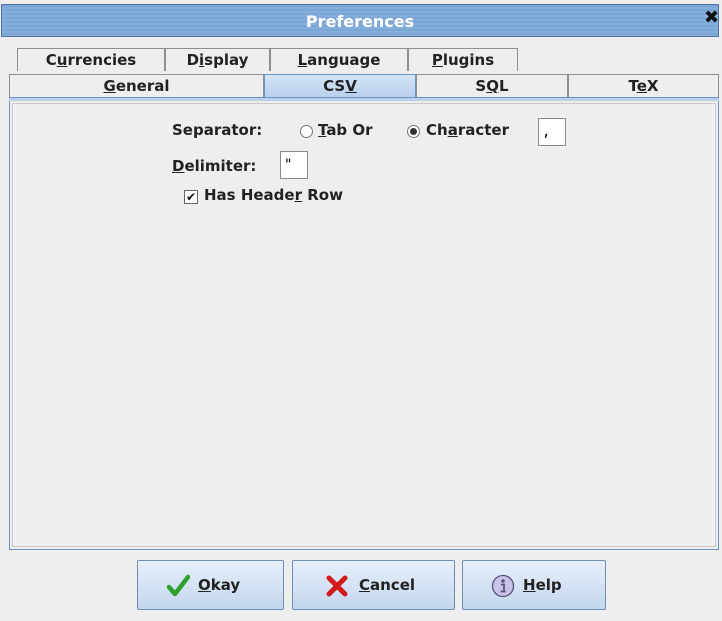  I want to click on label-mnemonic: O, so click(204, 585).